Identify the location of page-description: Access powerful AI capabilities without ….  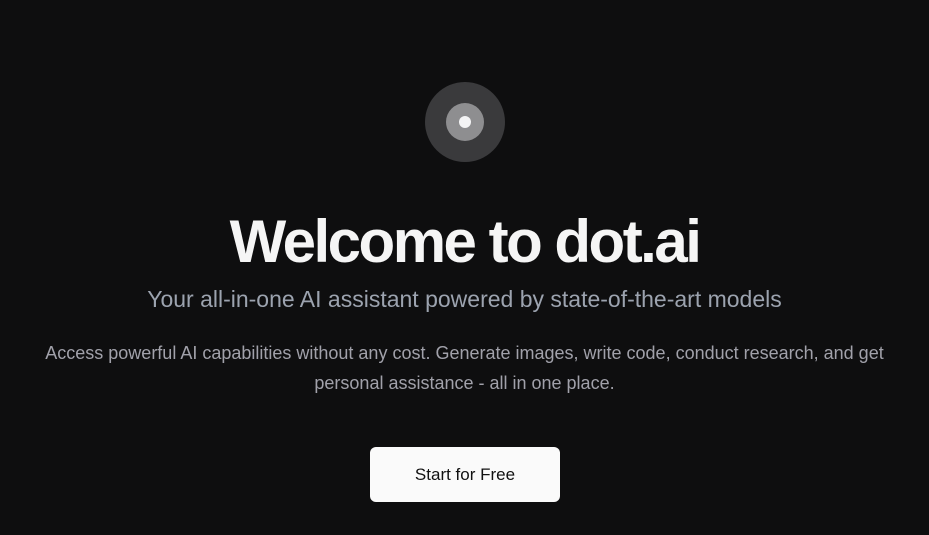
(464, 368).